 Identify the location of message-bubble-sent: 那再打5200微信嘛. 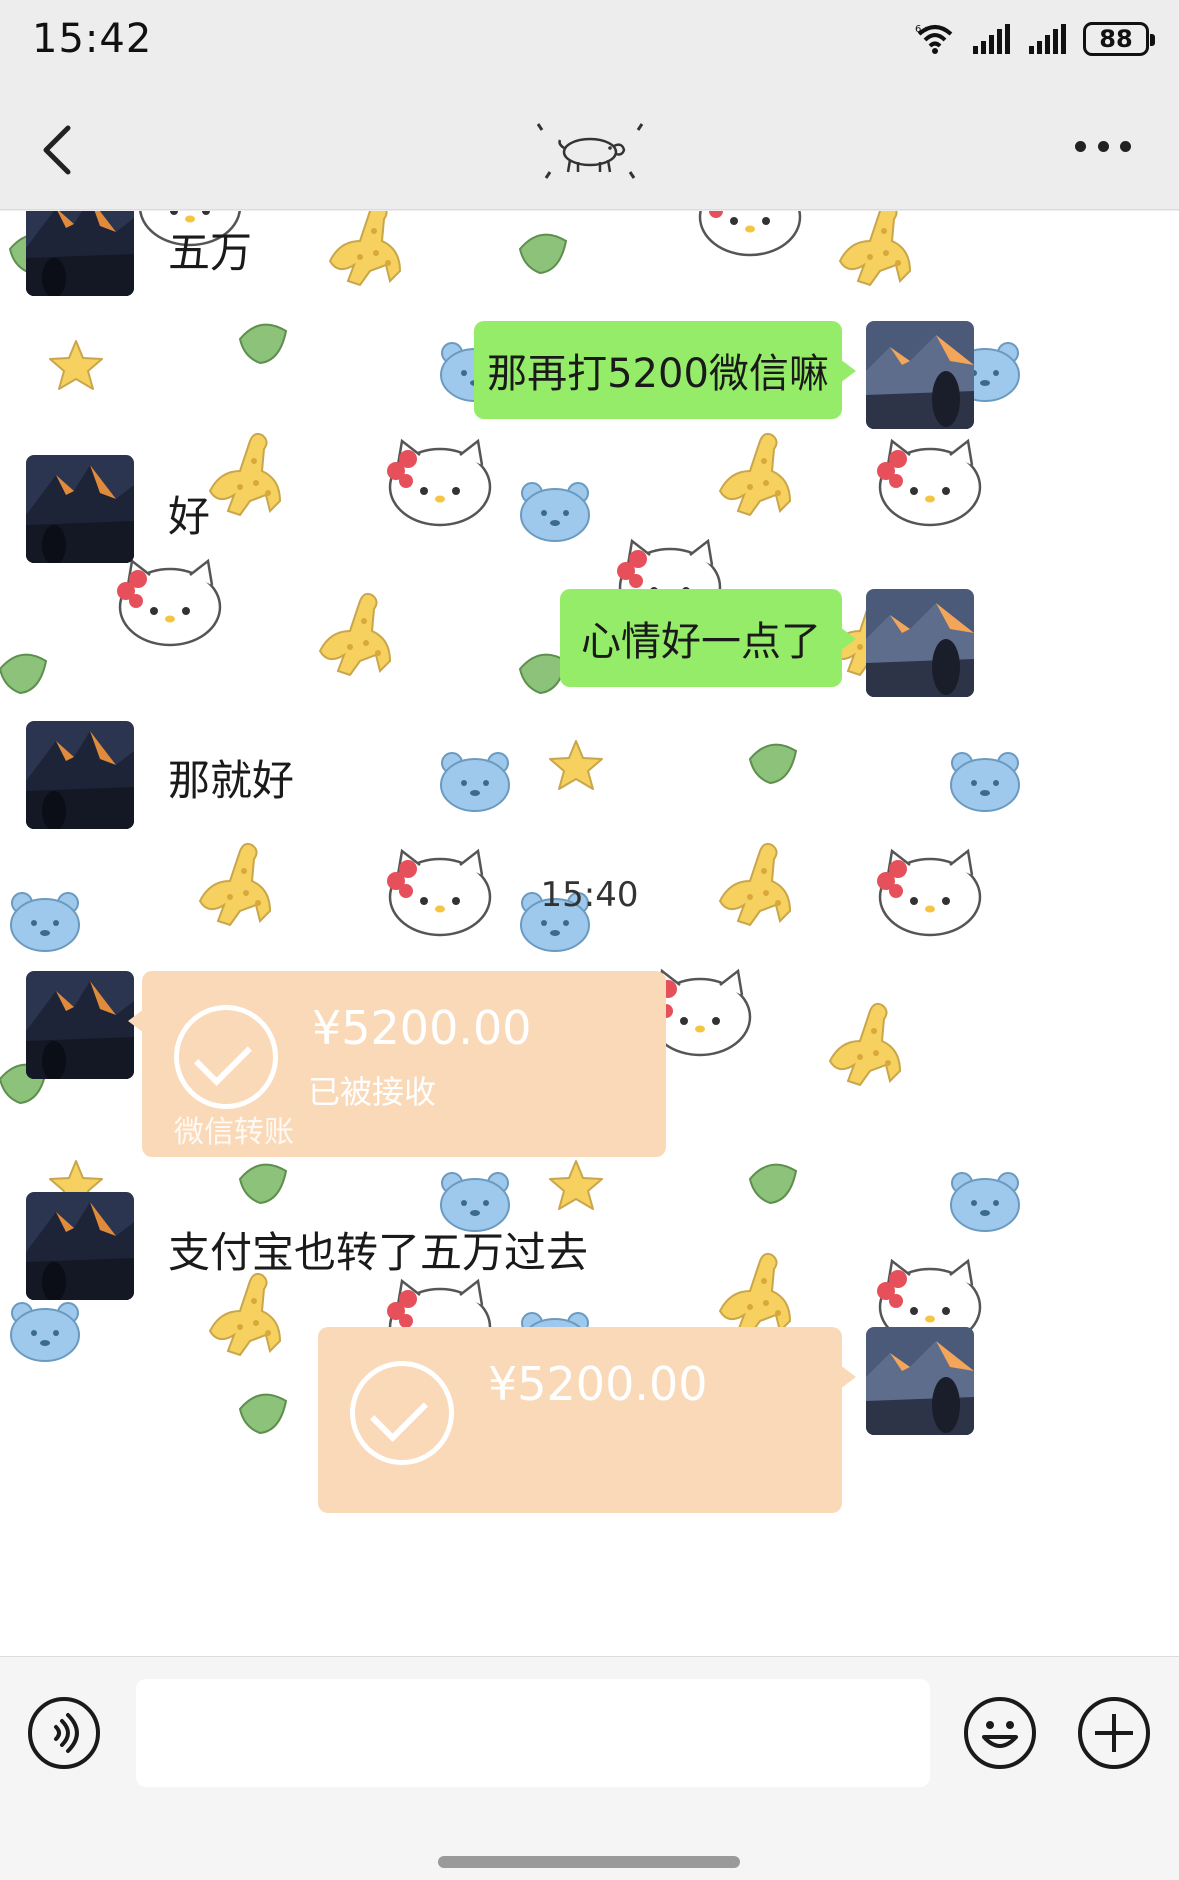
(665, 370).